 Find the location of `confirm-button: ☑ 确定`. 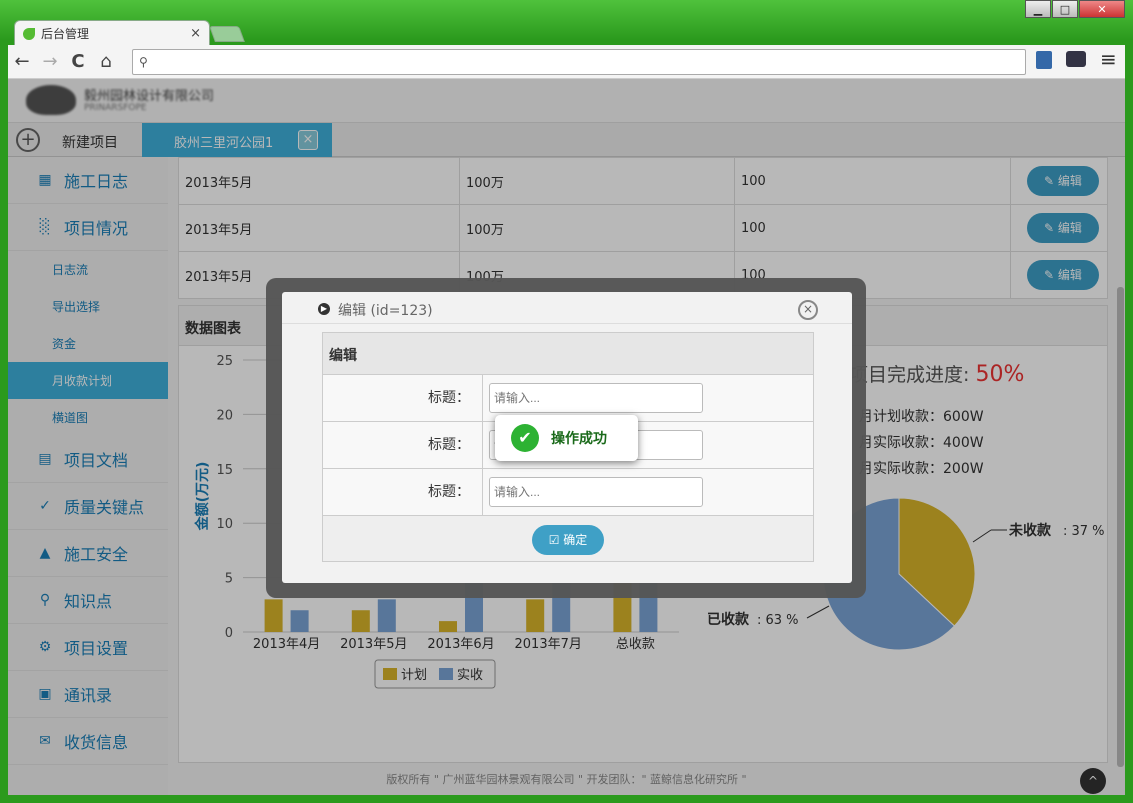

confirm-button: ☑ 确定 is located at coordinates (568, 540).